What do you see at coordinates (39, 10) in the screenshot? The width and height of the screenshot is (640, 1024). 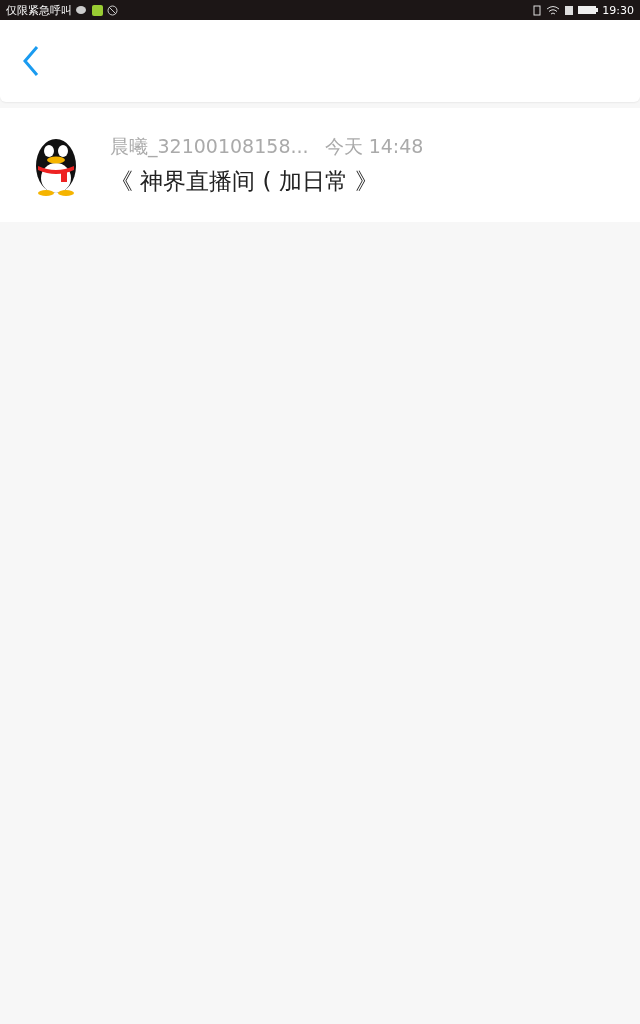 I see `carrier-text: 仅限紧急呼叫` at bounding box center [39, 10].